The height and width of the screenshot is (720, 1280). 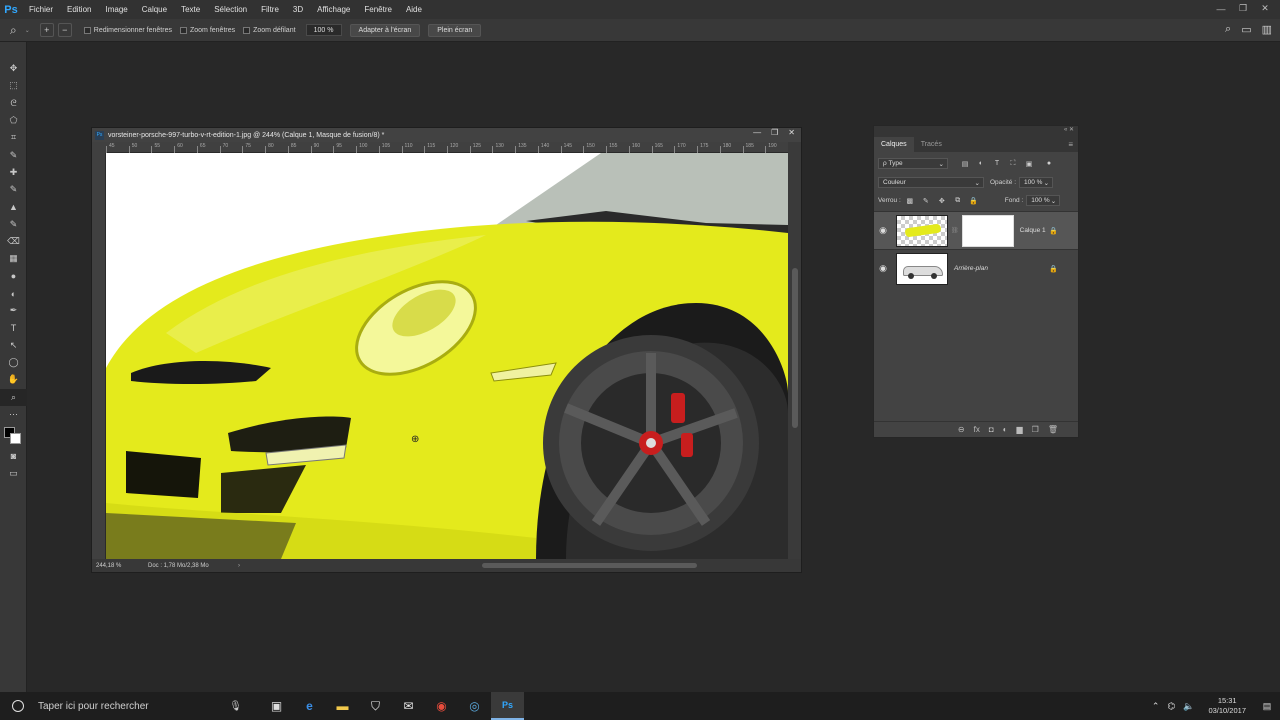 I want to click on doc-close-button: ✕, so click(x=791, y=132).